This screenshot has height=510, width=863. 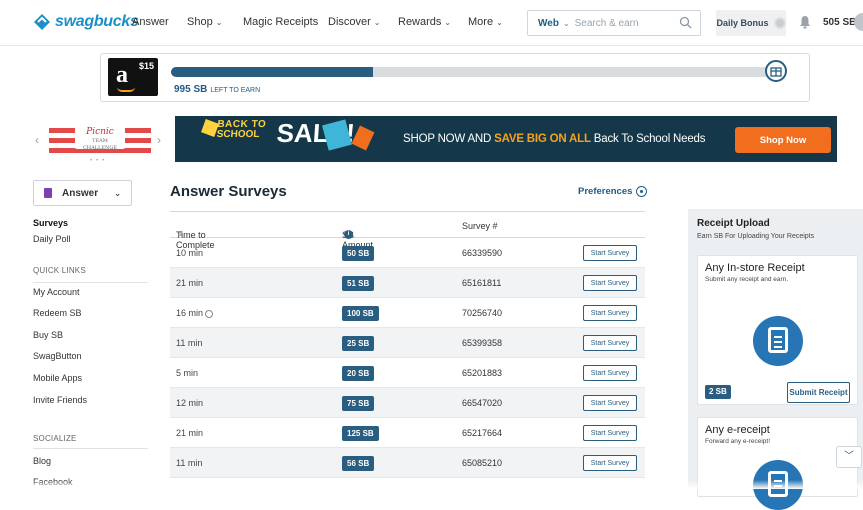 I want to click on avatar, so click(x=858, y=22).